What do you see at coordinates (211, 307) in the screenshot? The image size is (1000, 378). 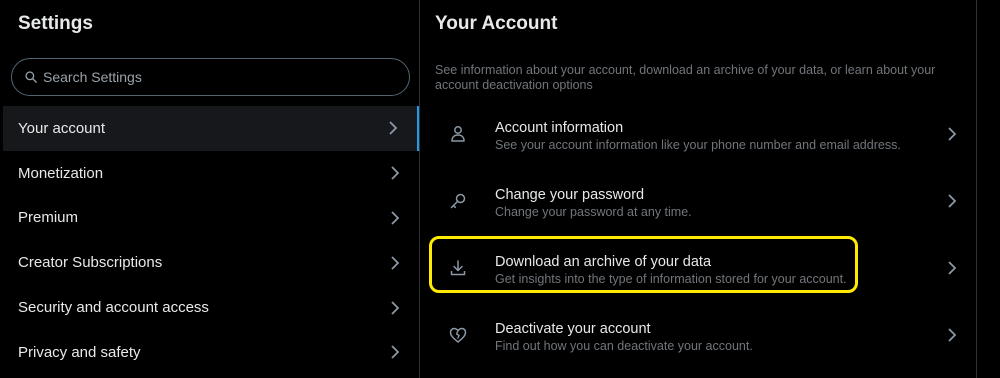 I see `nav-item-security: Security and account access` at bounding box center [211, 307].